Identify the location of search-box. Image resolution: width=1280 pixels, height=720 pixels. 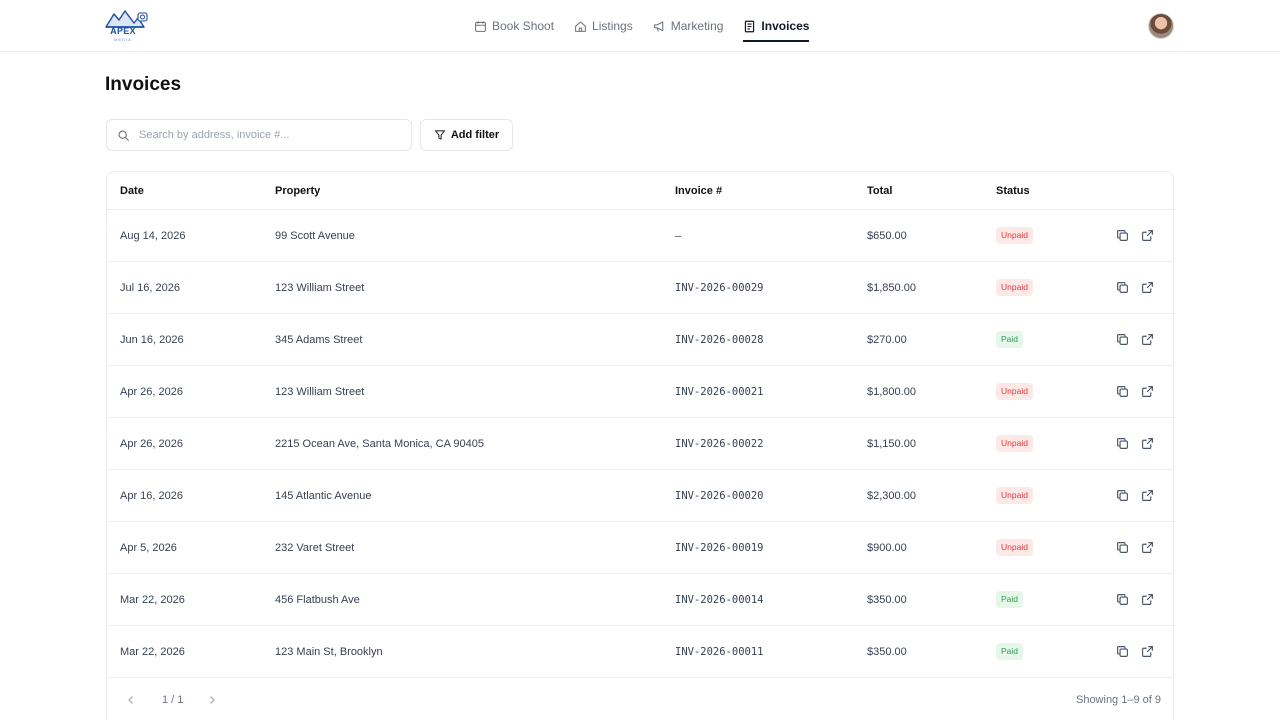
(259, 135).